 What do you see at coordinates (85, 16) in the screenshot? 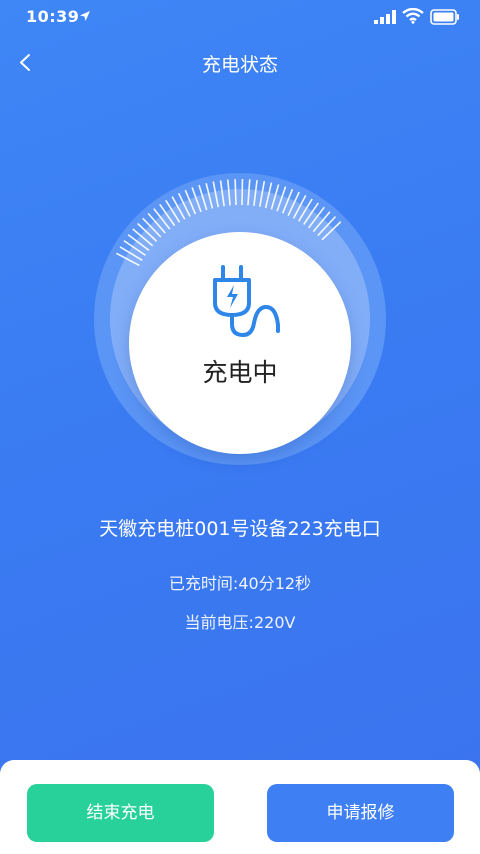
I see `location-arrow-icon` at bounding box center [85, 16].